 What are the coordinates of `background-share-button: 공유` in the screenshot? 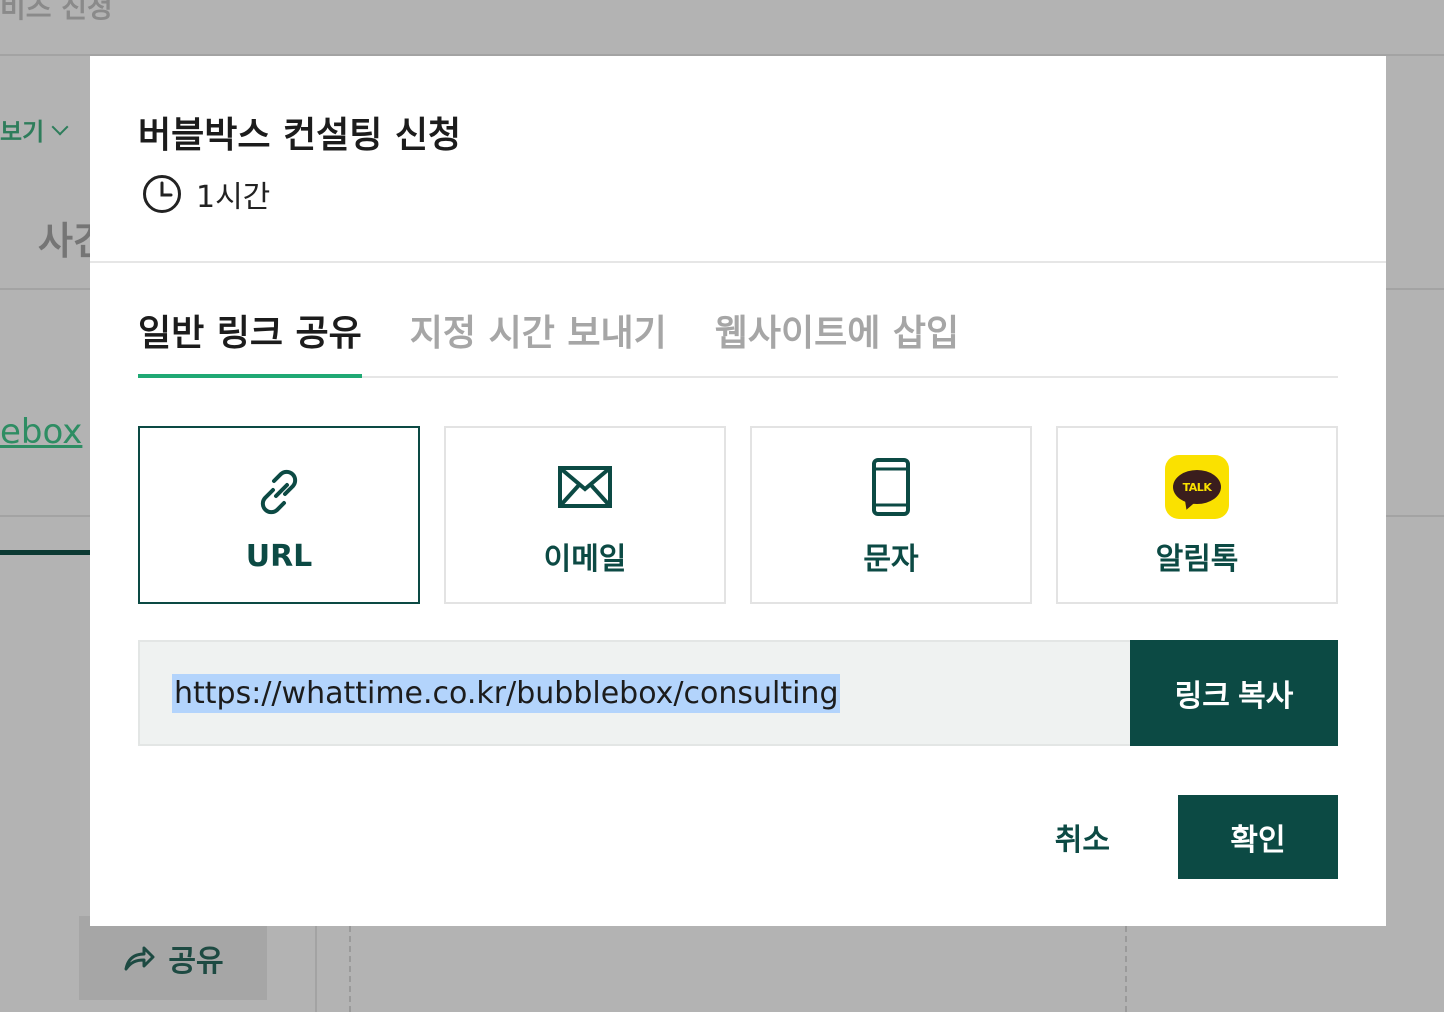 It's located at (173, 958).